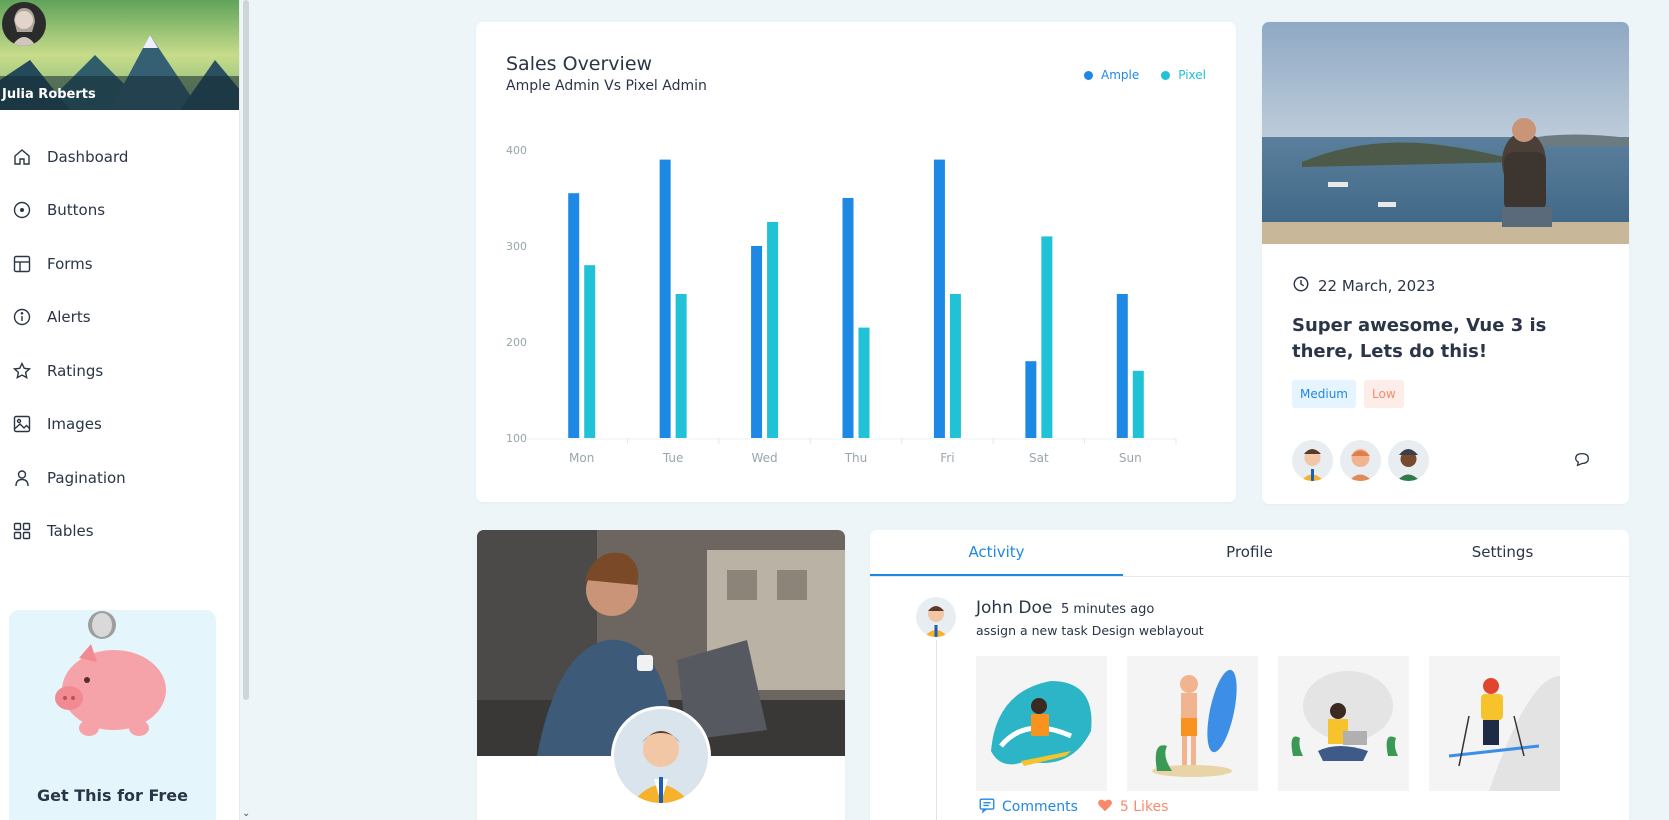 This screenshot has width=1669, height=820. I want to click on profile-banner: Julia Roberts, so click(119, 55).